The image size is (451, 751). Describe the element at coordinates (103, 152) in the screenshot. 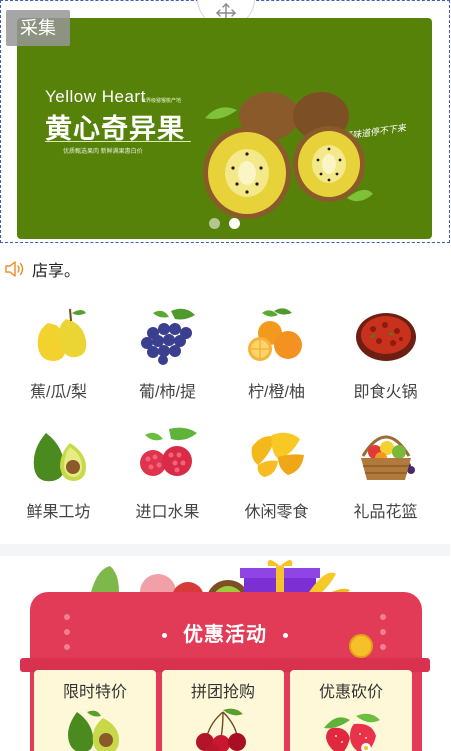

I see `banner-subtitle: 优质甄选果肉 新鲜满果惠白价` at that location.